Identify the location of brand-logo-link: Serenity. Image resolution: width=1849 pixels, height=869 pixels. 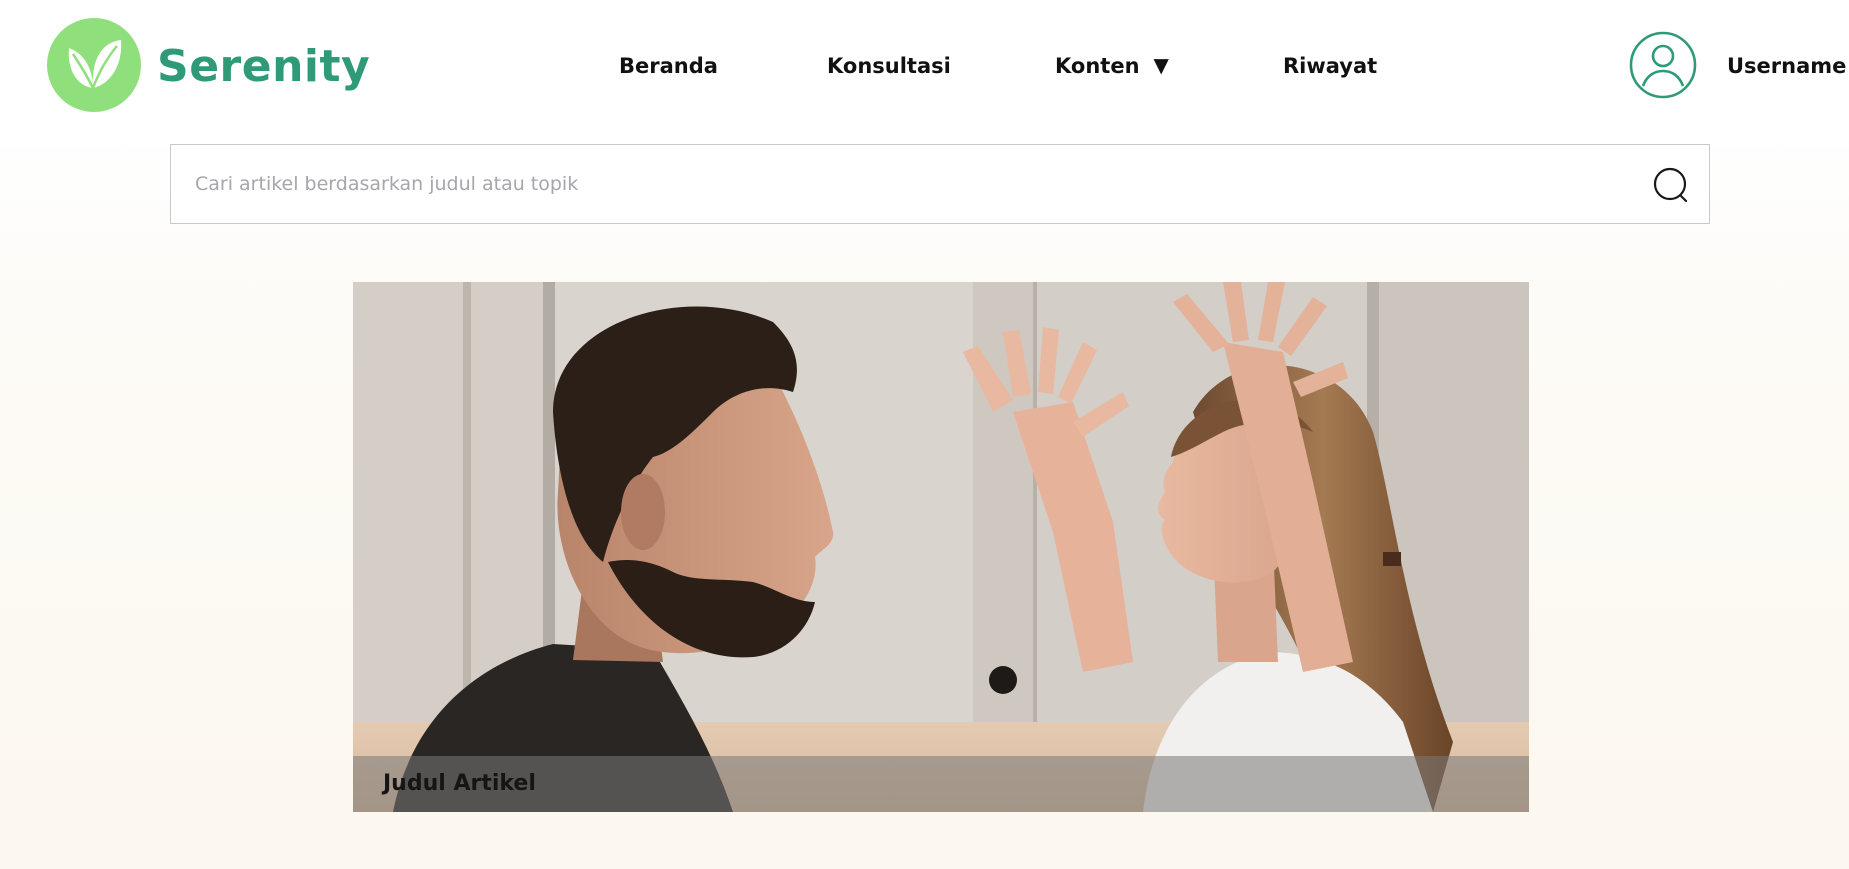
(208, 65).